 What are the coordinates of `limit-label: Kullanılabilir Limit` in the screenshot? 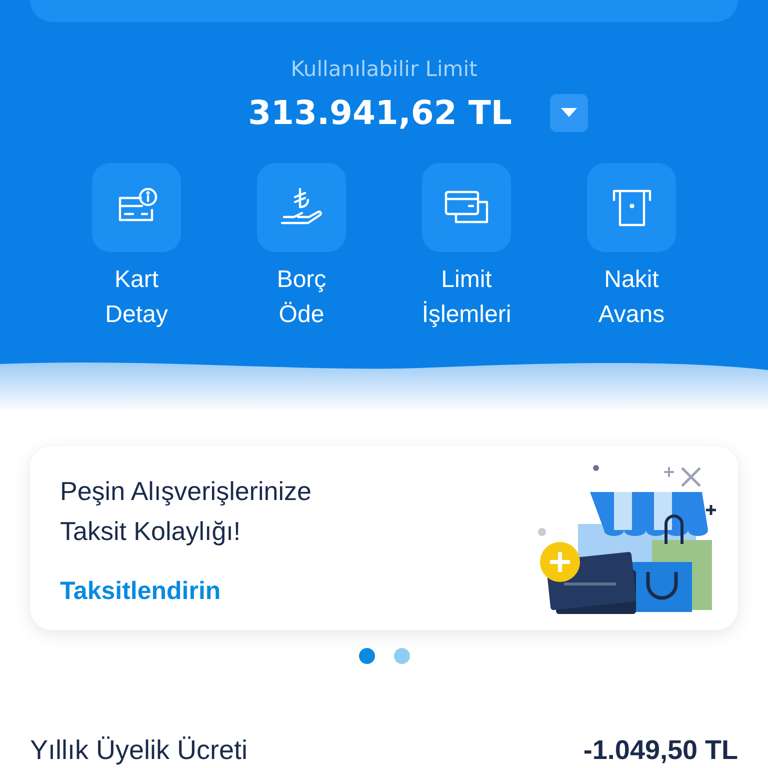 It's located at (384, 69).